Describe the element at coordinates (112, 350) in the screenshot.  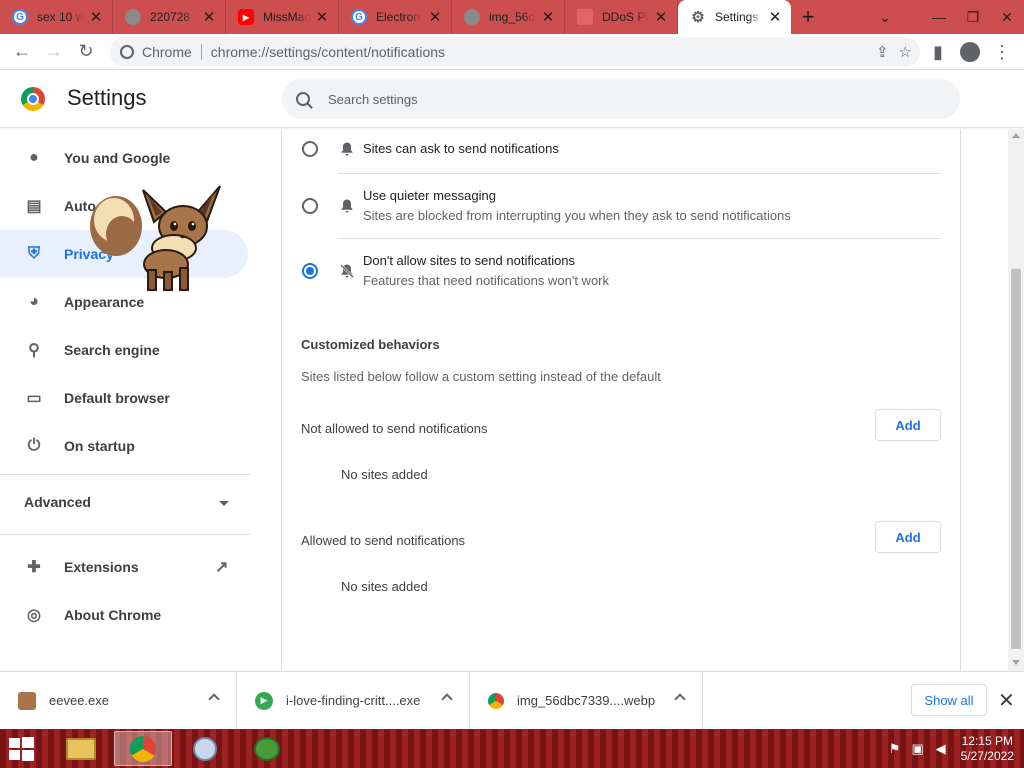
I see `sidebar-item-label: Search engine` at that location.